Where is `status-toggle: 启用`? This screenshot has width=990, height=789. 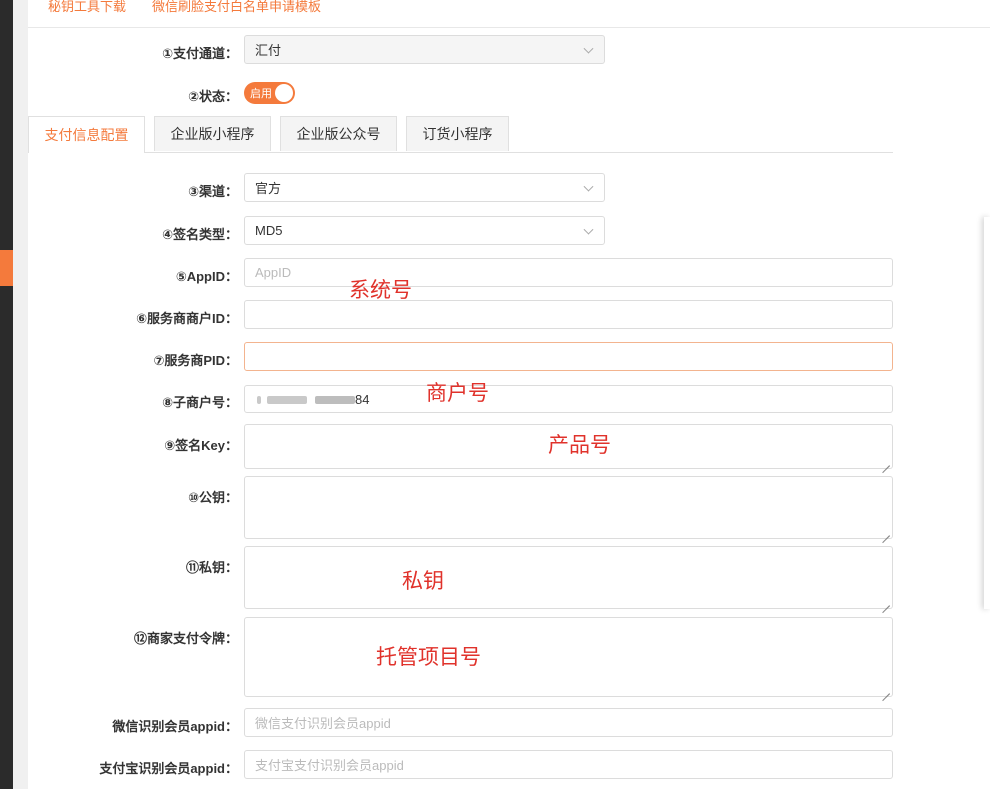
status-toggle: 启用 is located at coordinates (269, 93).